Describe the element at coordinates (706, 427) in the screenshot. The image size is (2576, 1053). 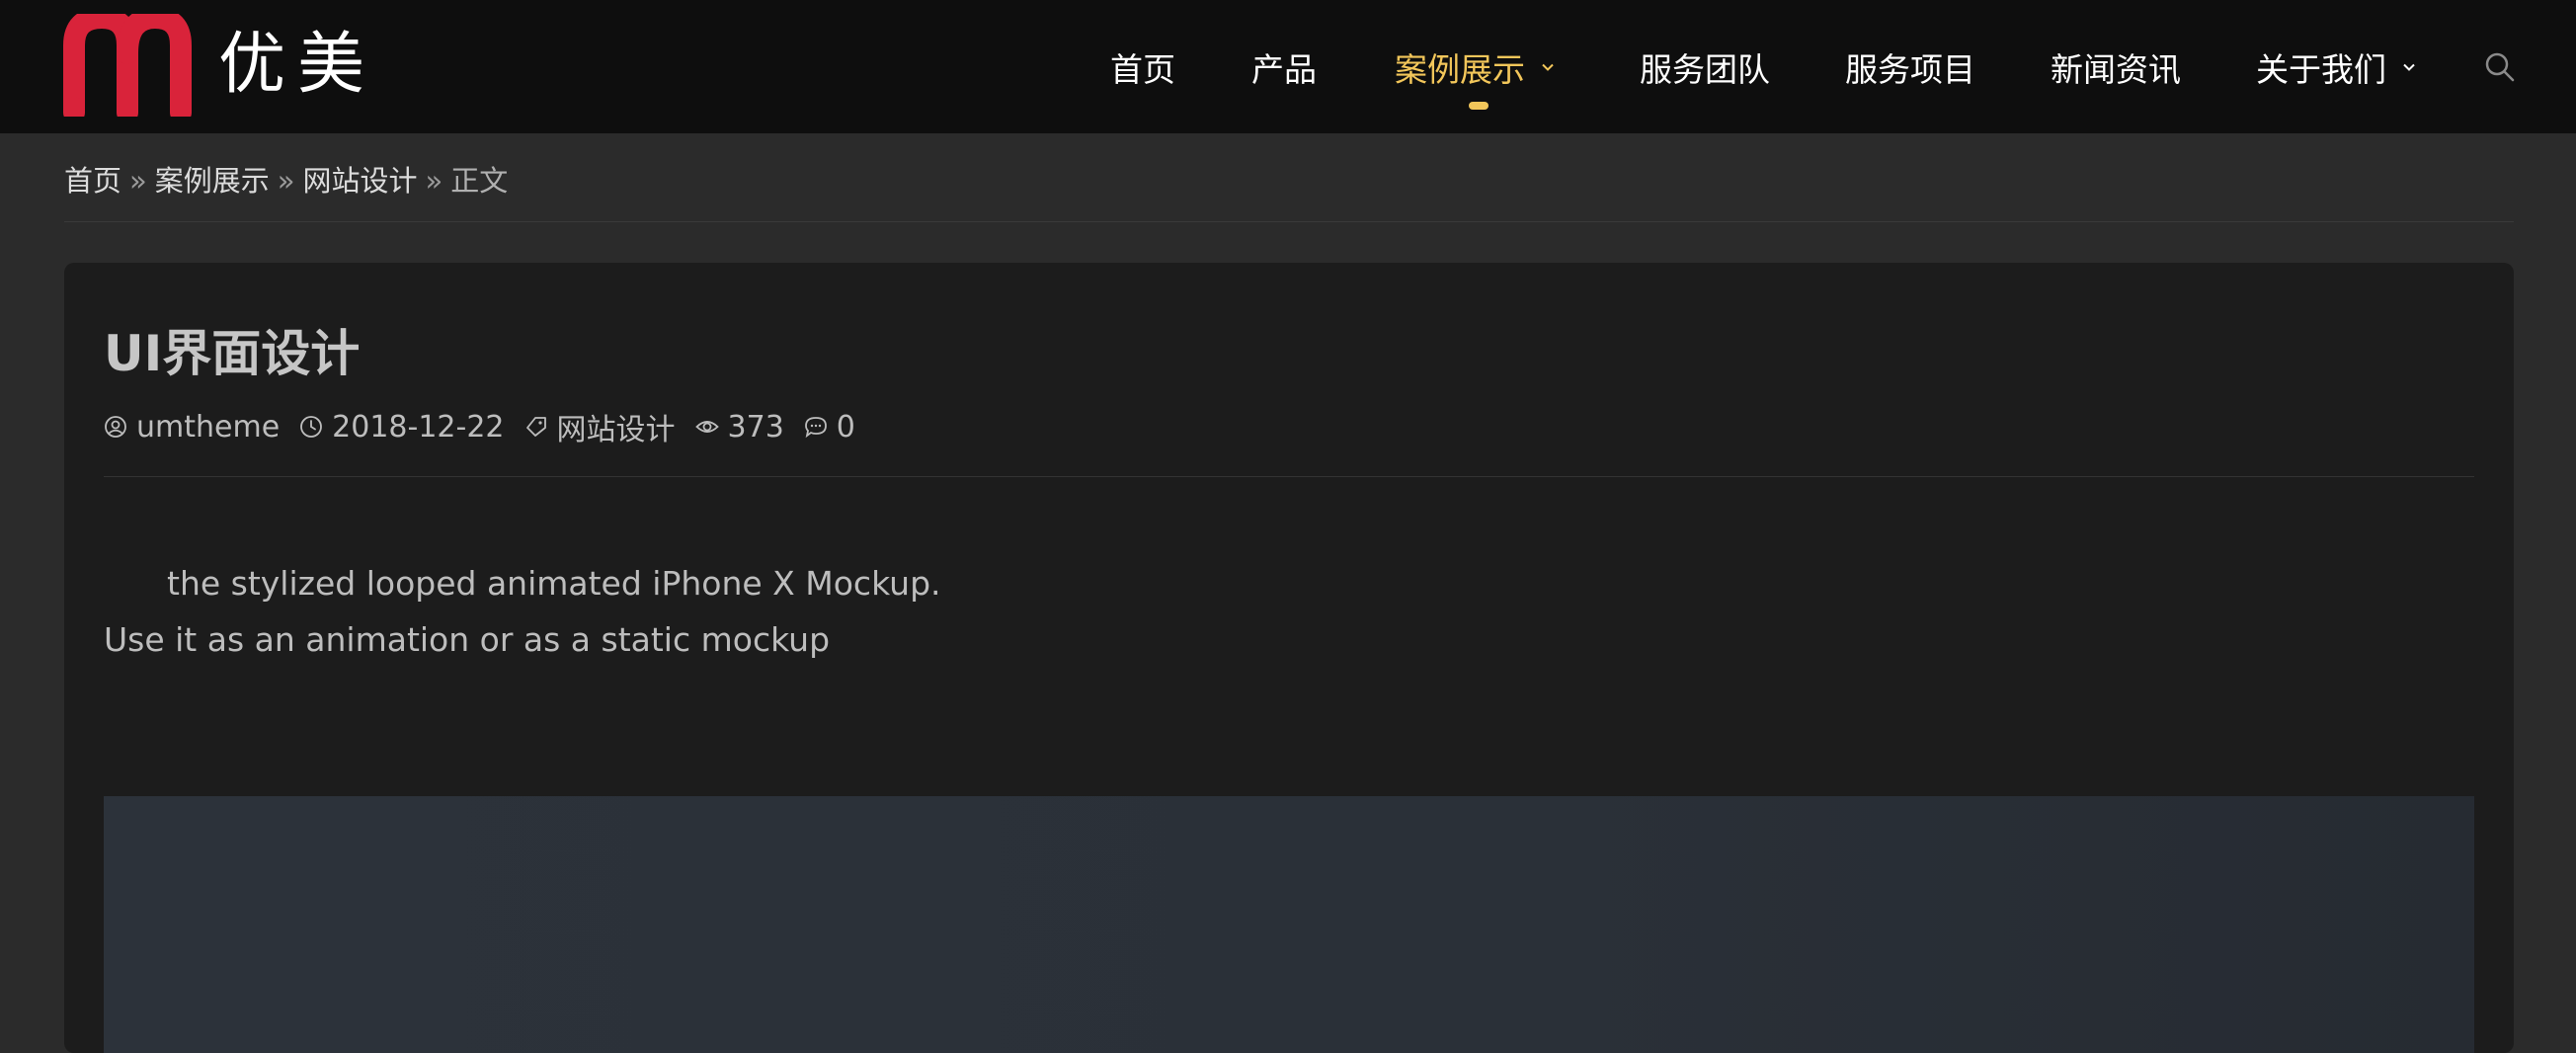
I see `eye-icon` at that location.